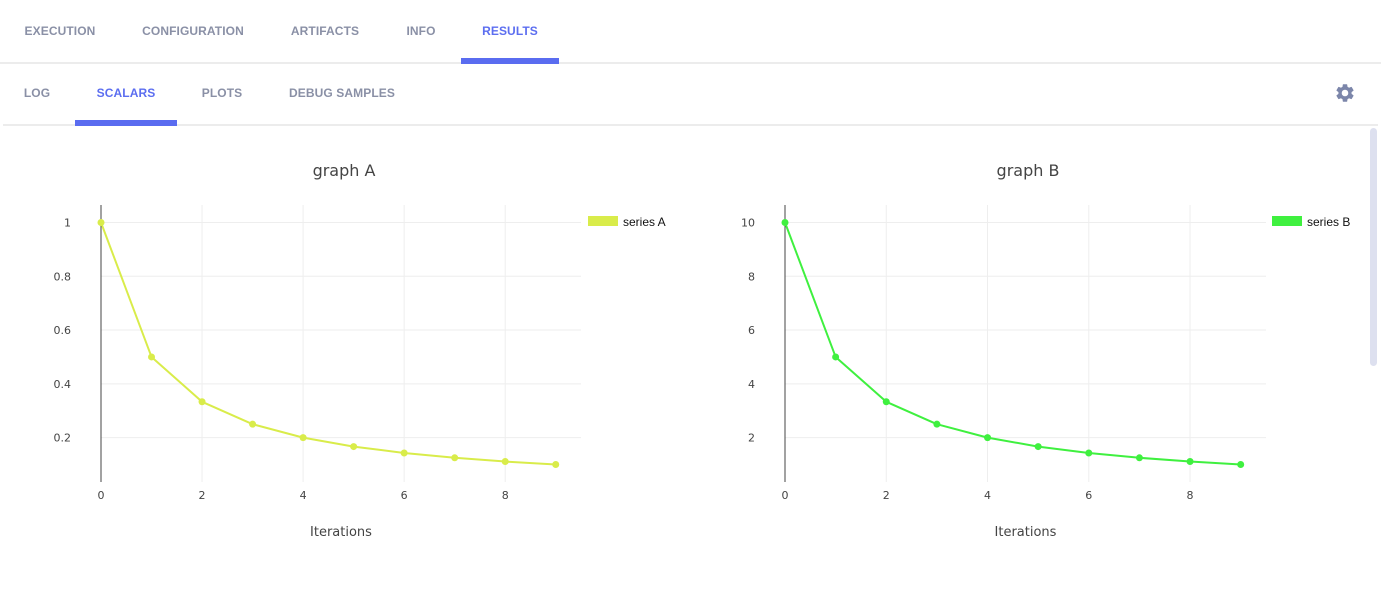  I want to click on legend-label: series A, so click(644, 222).